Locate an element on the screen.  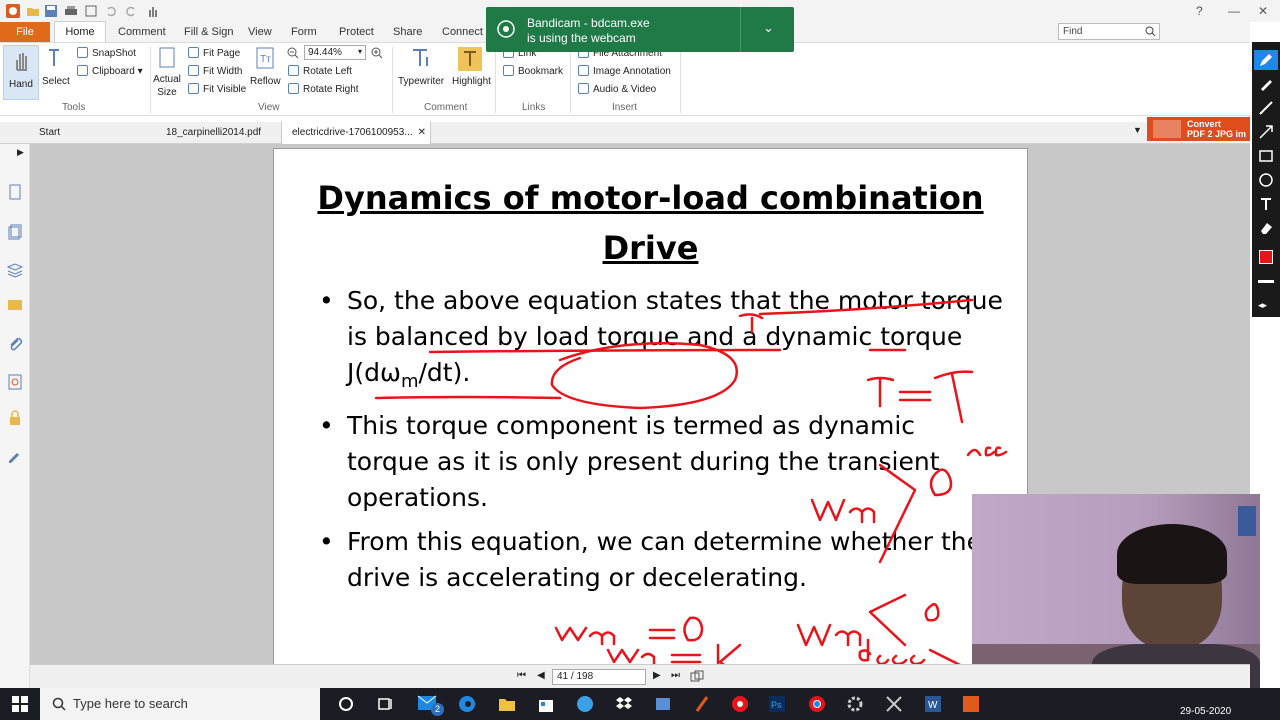
pdf-app-icon is located at coordinates (702, 704).